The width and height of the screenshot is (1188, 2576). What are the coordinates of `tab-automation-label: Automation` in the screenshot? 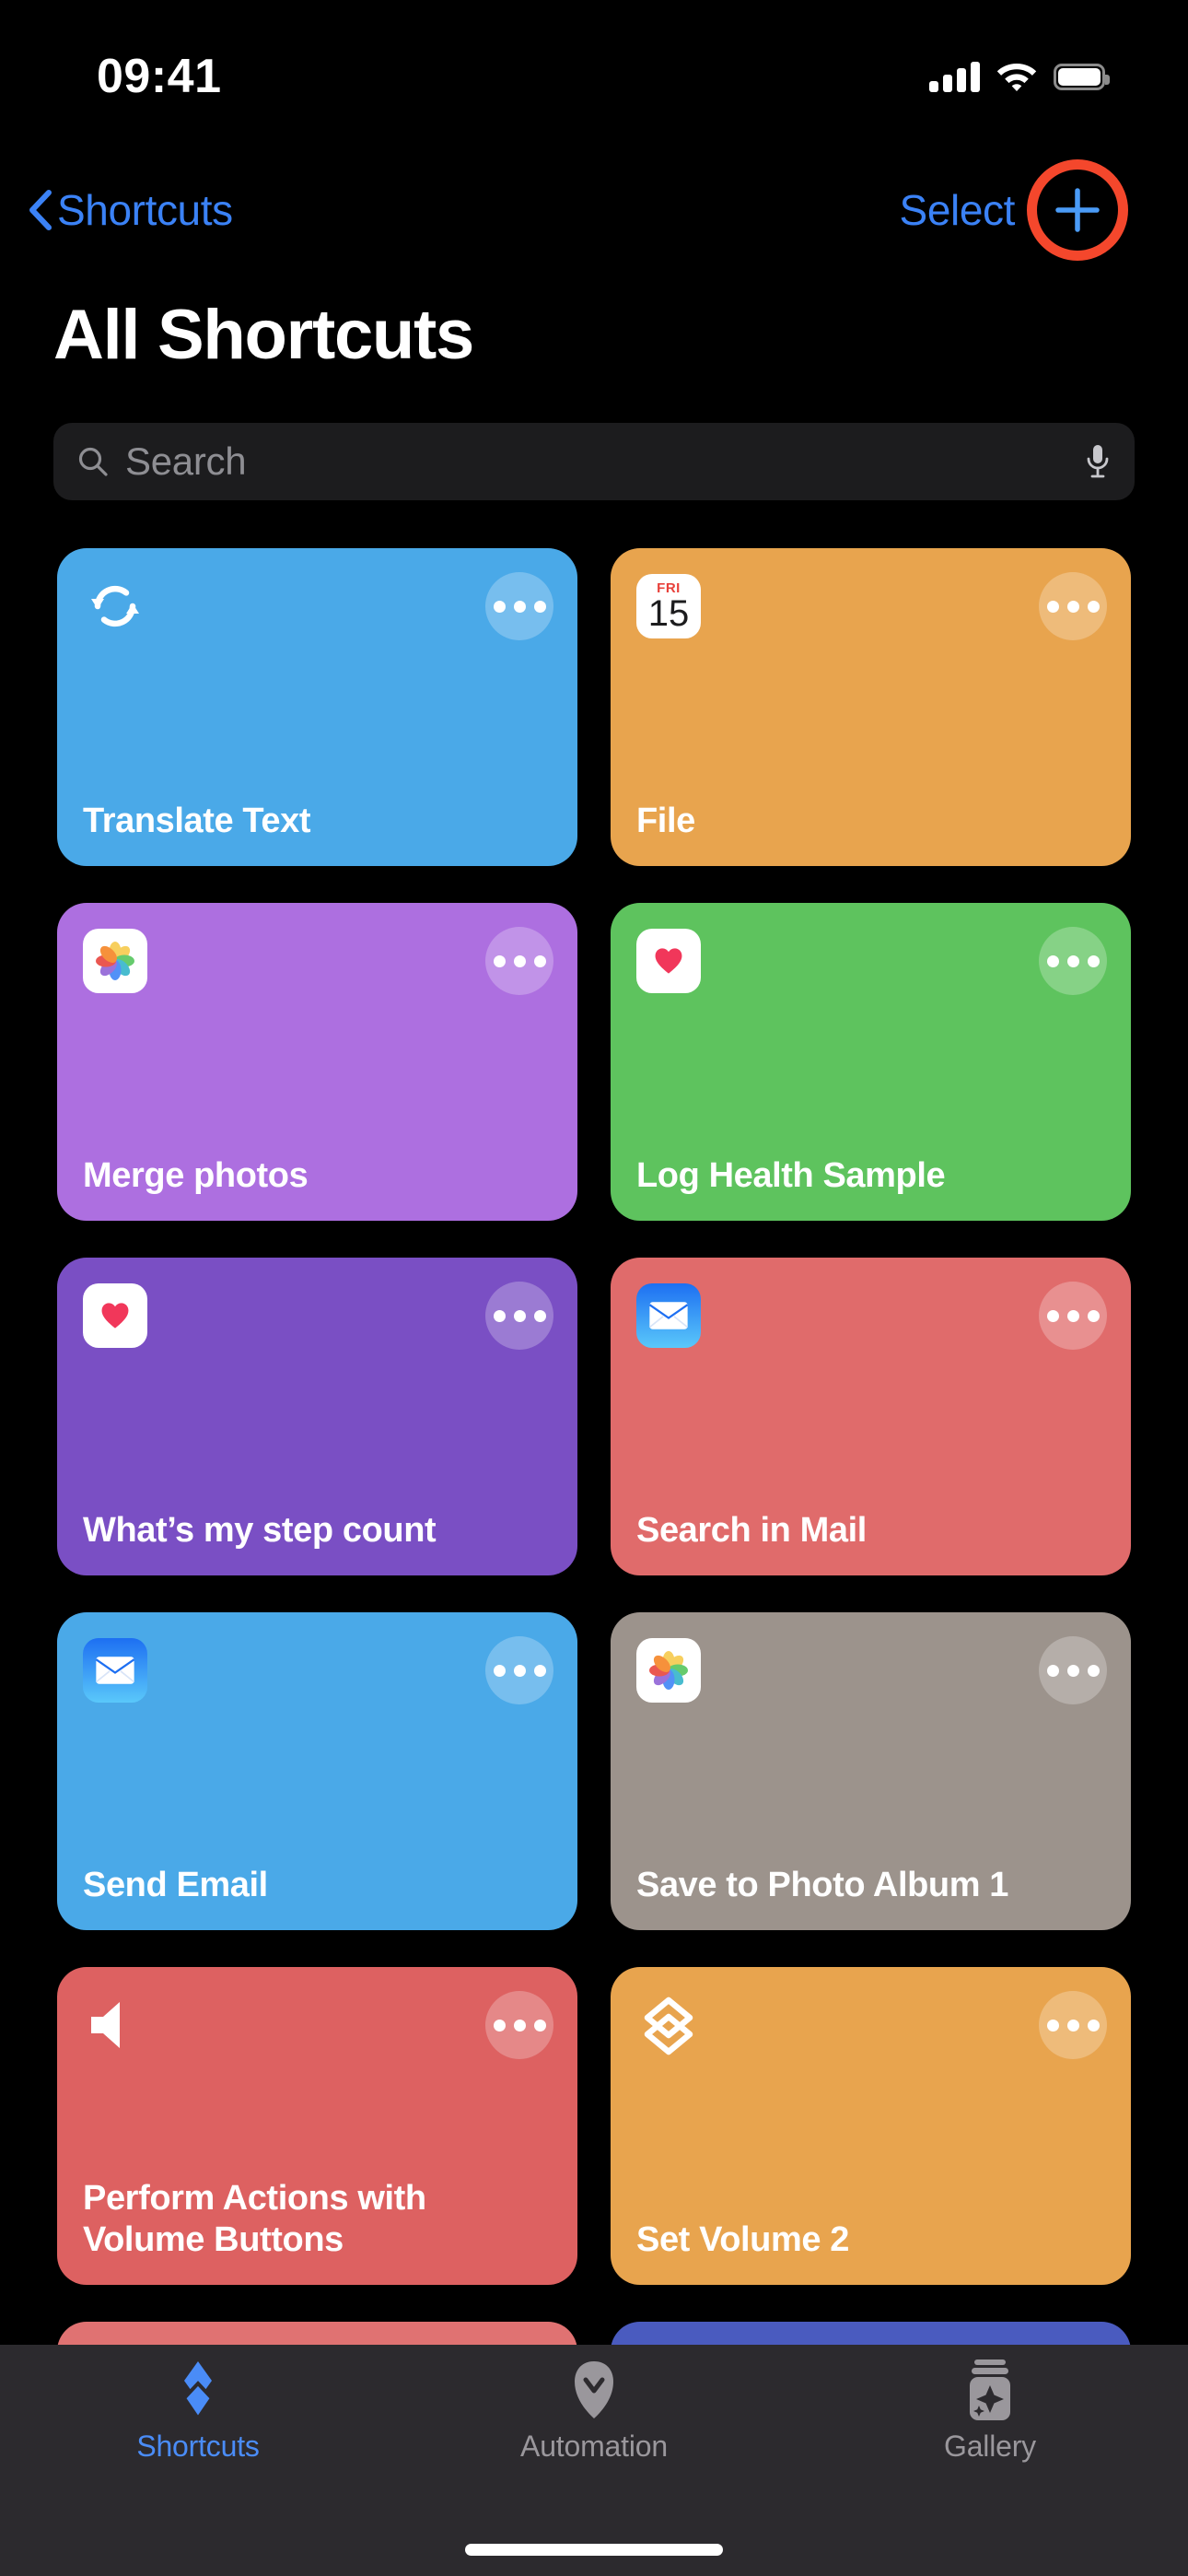 It's located at (594, 2447).